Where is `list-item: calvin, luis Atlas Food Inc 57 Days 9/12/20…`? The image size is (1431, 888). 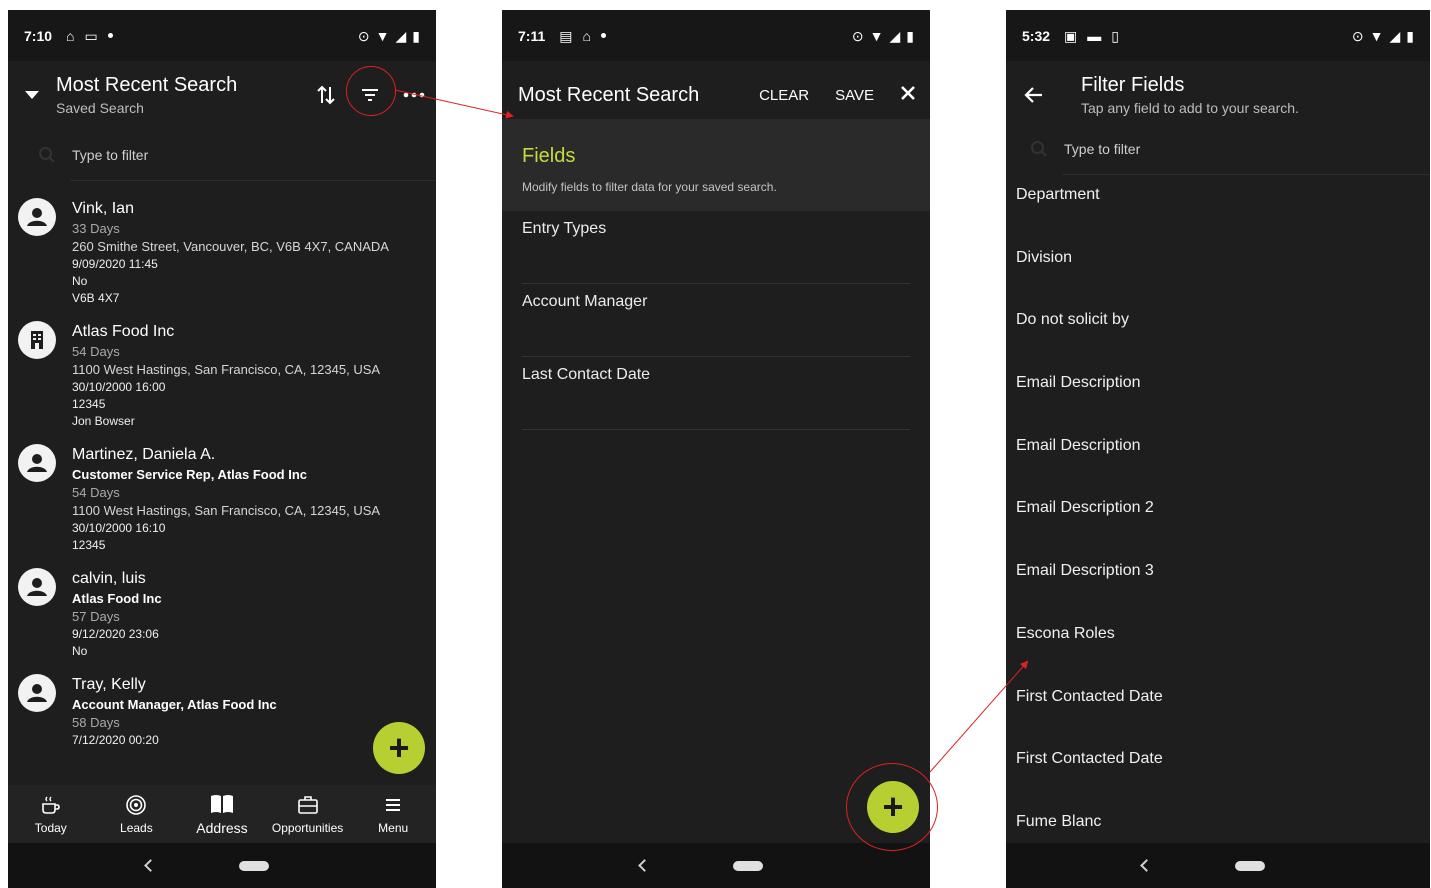 list-item: calvin, luis Atlas Food Inc 57 Days 9/12/20… is located at coordinates (222, 614).